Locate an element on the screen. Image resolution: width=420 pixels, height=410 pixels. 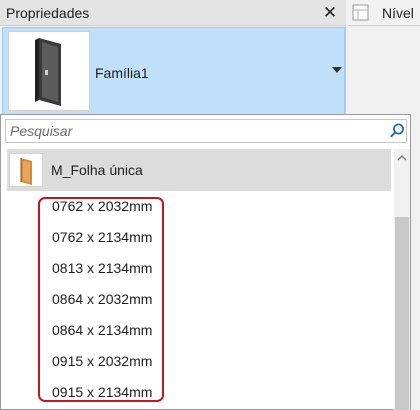
search-input is located at coordinates (195, 131).